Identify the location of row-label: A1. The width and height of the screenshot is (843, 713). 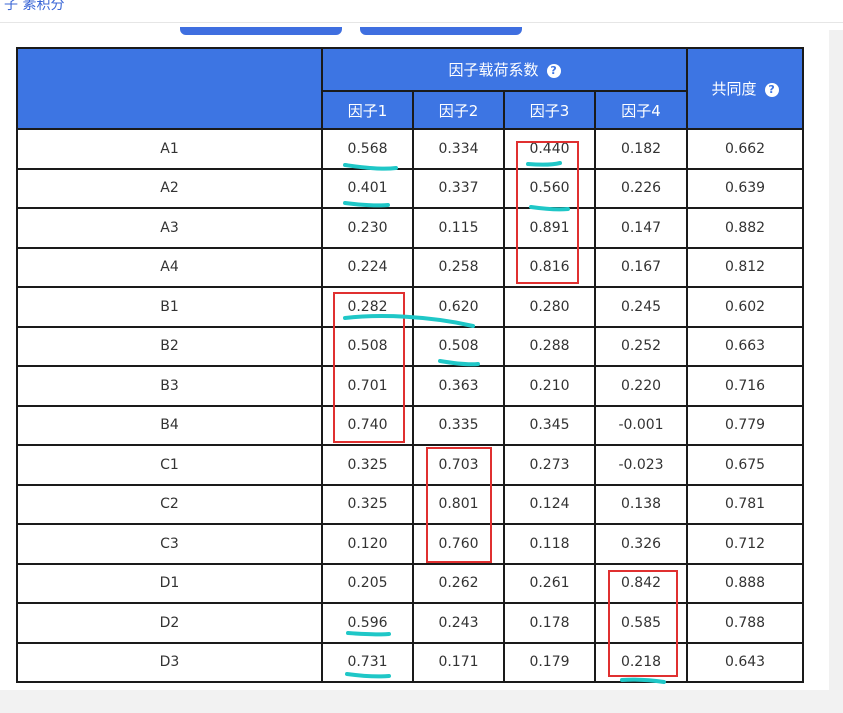
(169, 149).